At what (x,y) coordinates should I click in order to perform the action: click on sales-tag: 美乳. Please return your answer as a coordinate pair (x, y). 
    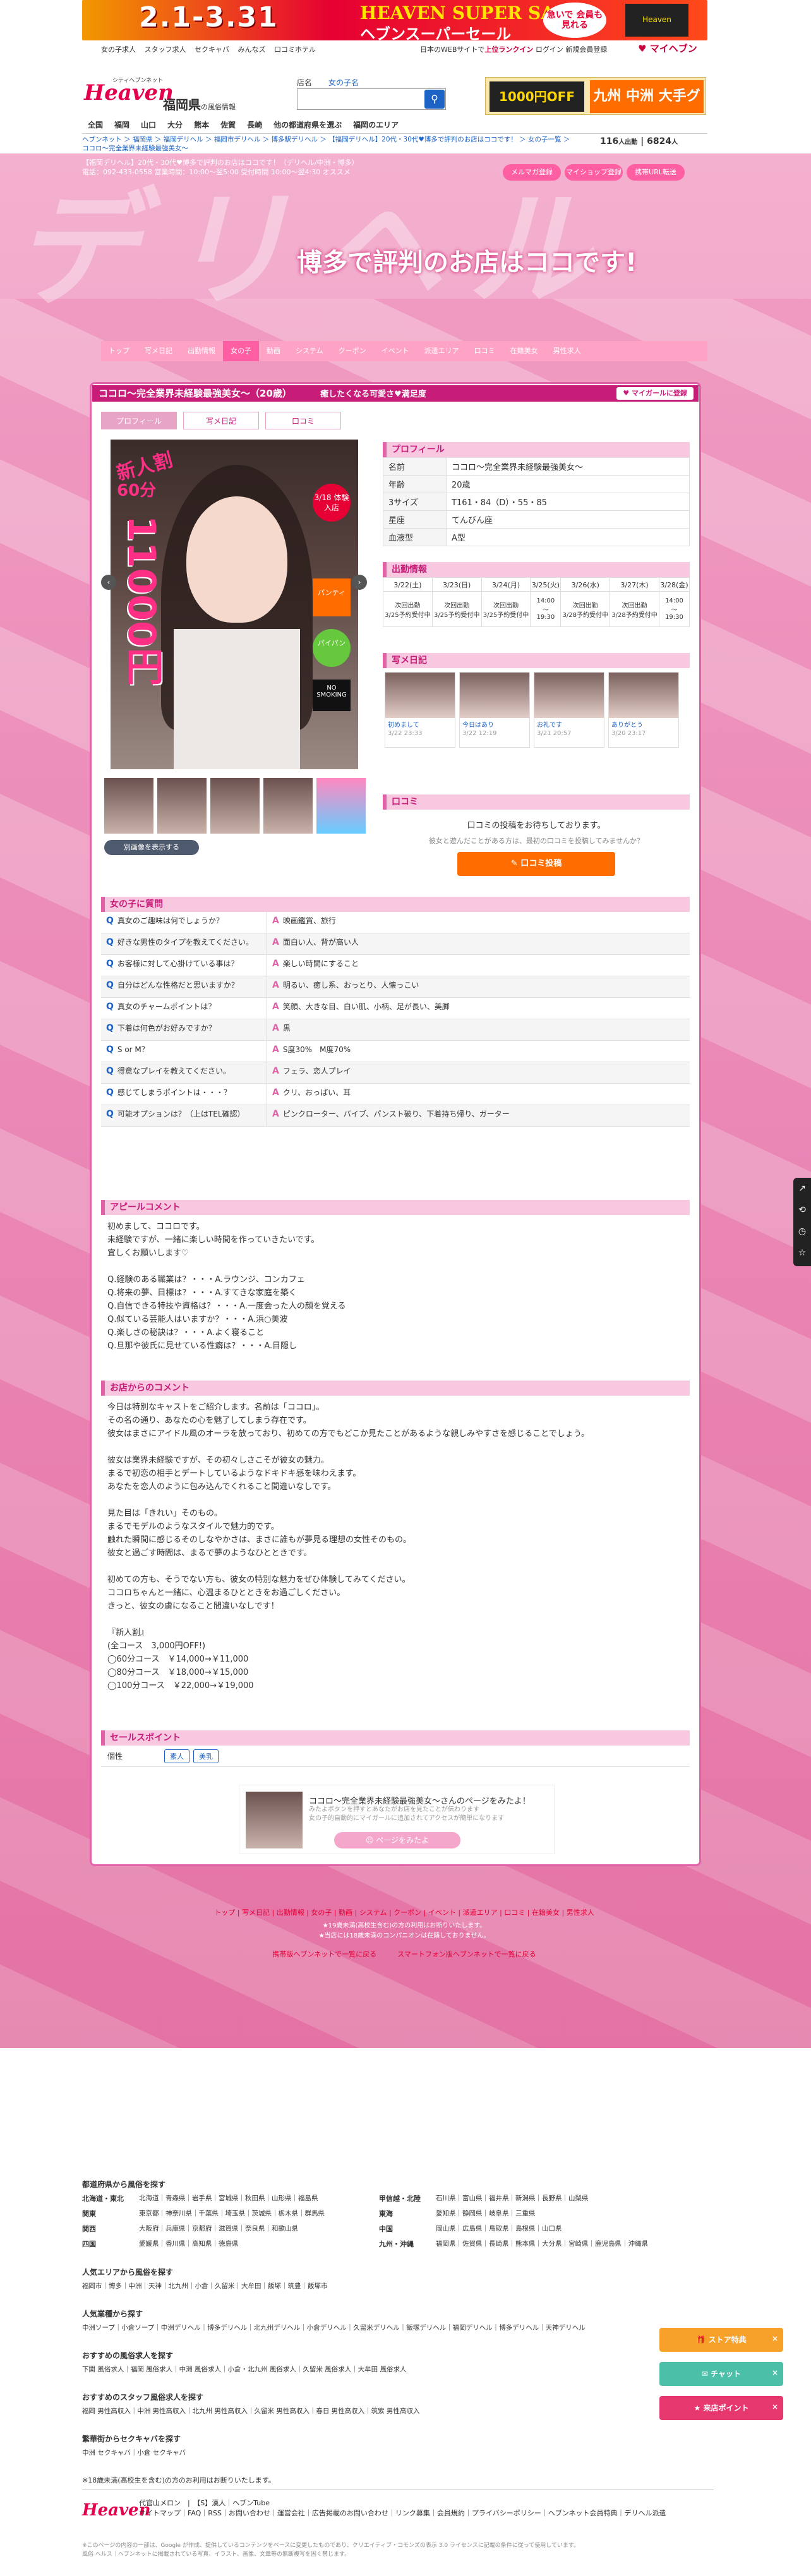
    Looking at the image, I should click on (206, 1756).